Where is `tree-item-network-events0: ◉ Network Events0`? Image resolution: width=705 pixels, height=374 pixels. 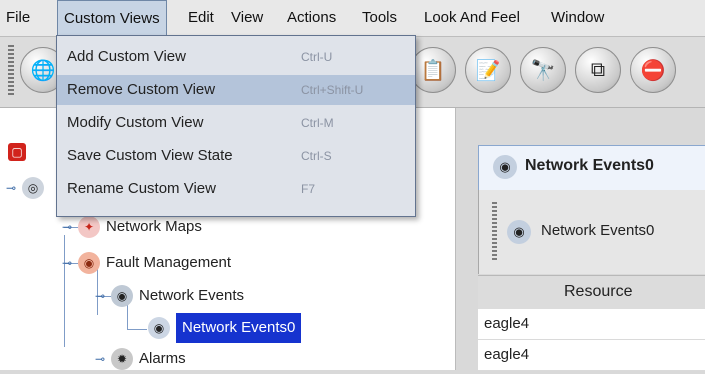 tree-item-network-events0: ◉ Network Events0 is located at coordinates (225, 328).